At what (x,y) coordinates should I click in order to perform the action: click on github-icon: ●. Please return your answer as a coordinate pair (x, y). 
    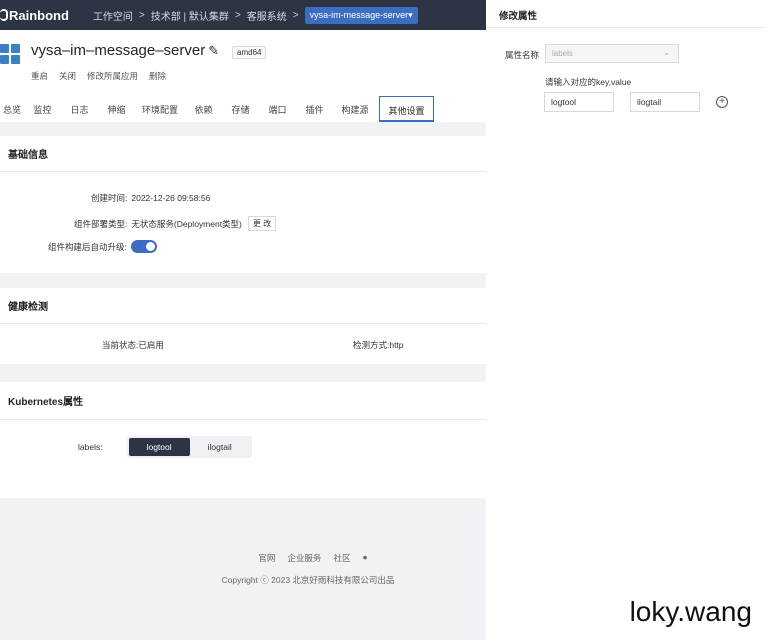
    Looking at the image, I should click on (364, 558).